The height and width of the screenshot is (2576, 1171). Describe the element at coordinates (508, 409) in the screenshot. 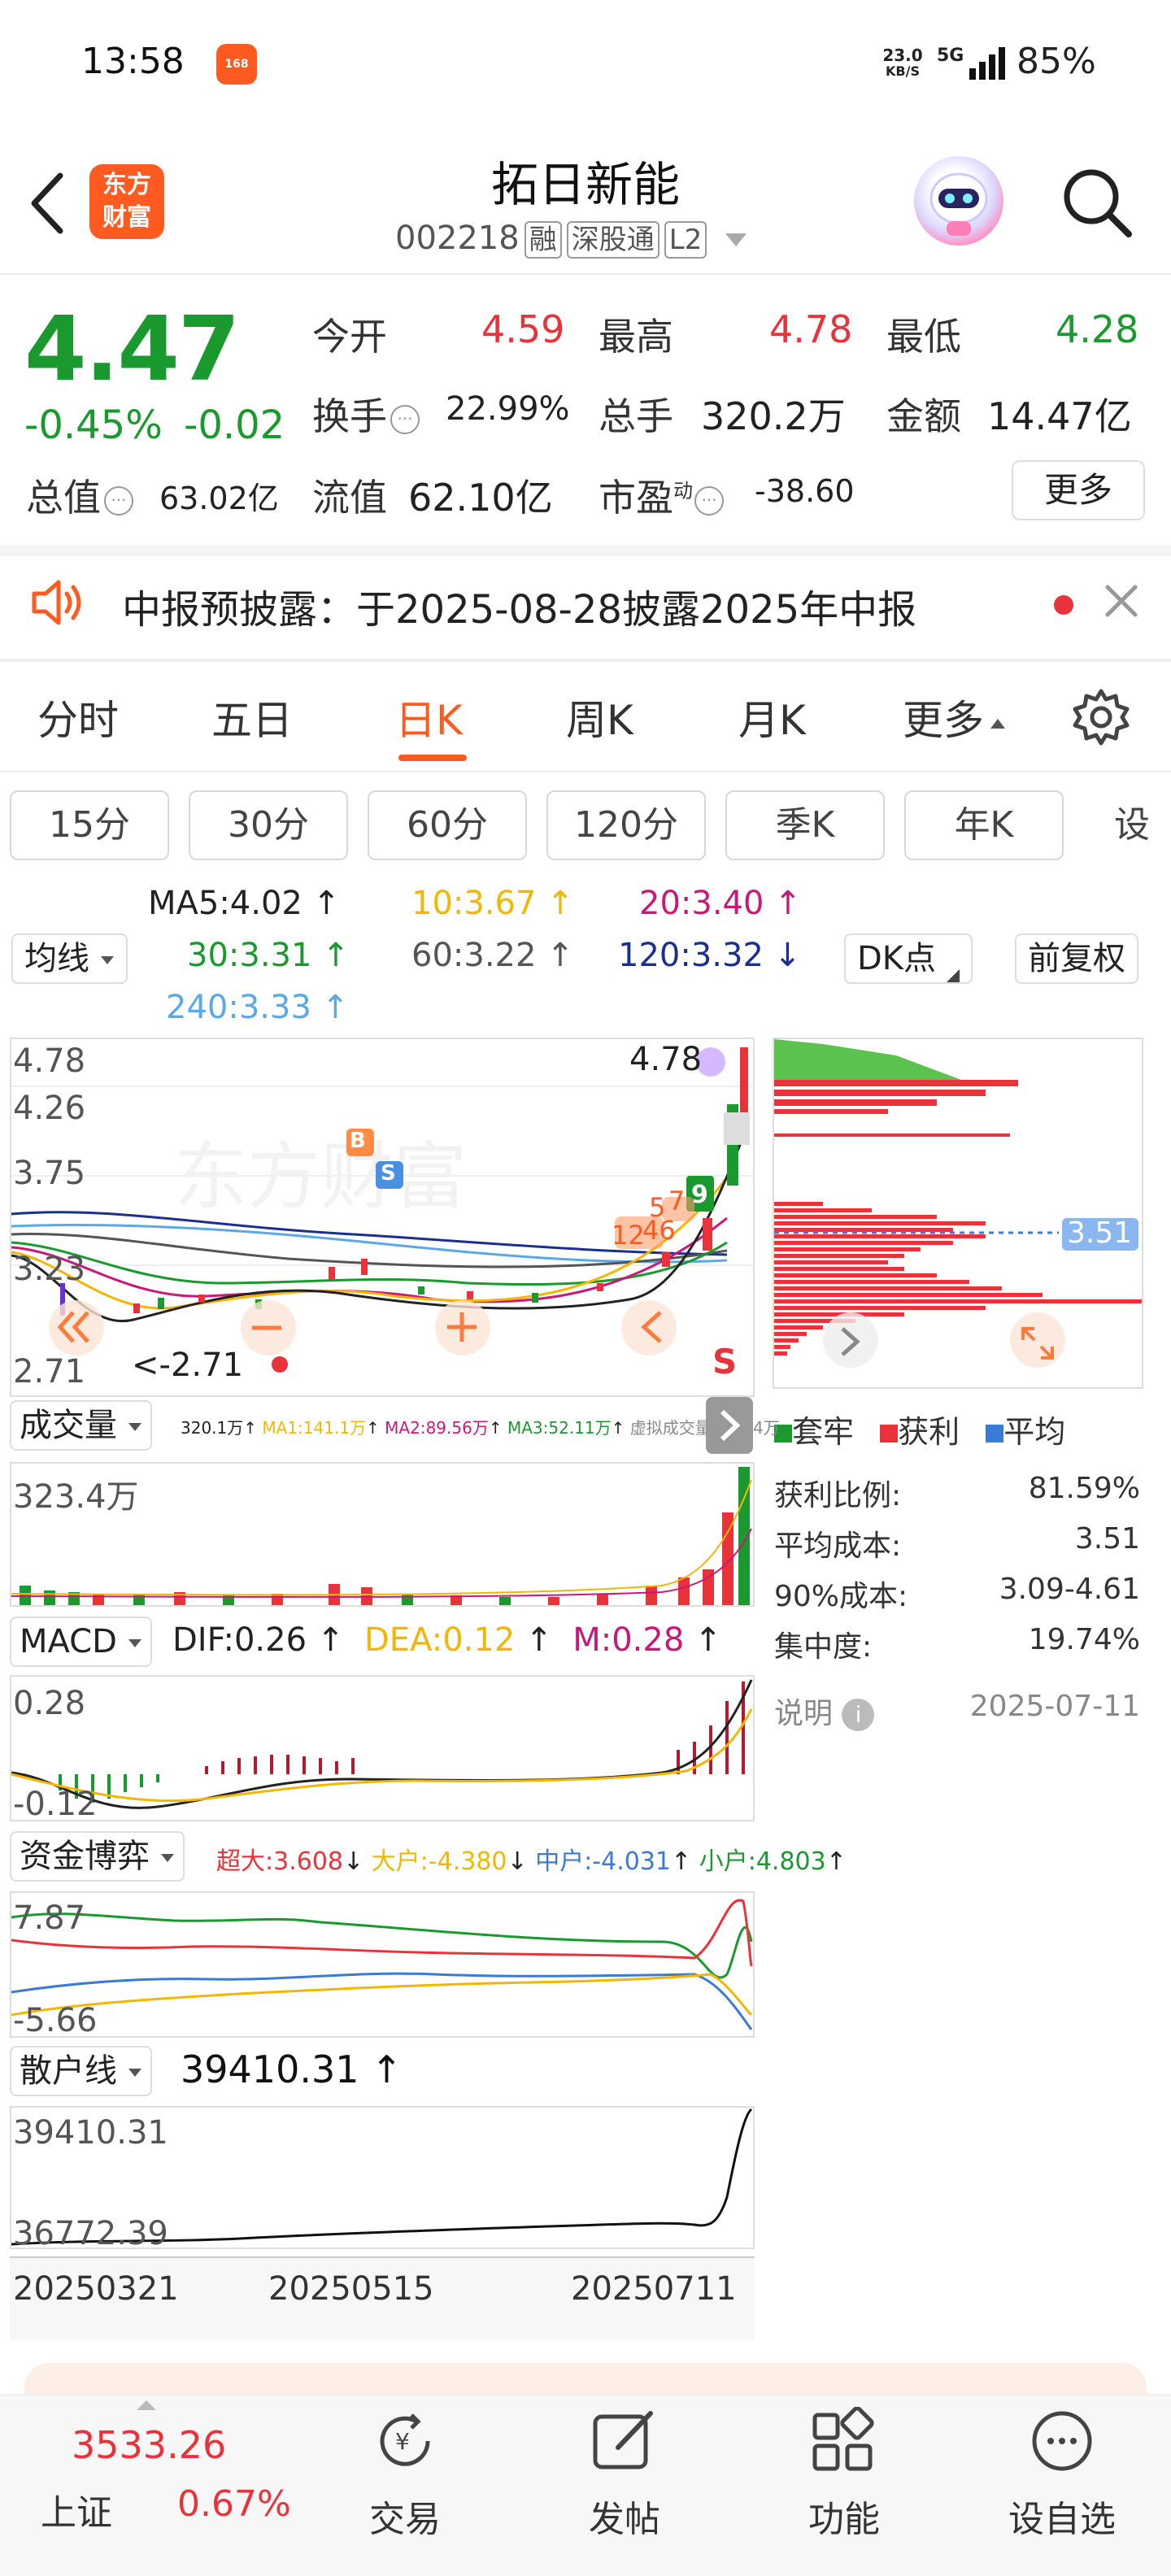

I see `turnover-value: 22.99%` at that location.